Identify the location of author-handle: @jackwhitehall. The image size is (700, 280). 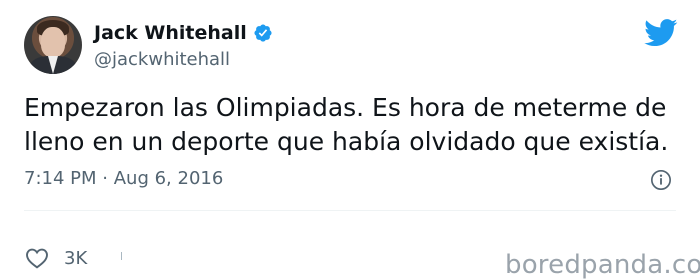
(162, 59).